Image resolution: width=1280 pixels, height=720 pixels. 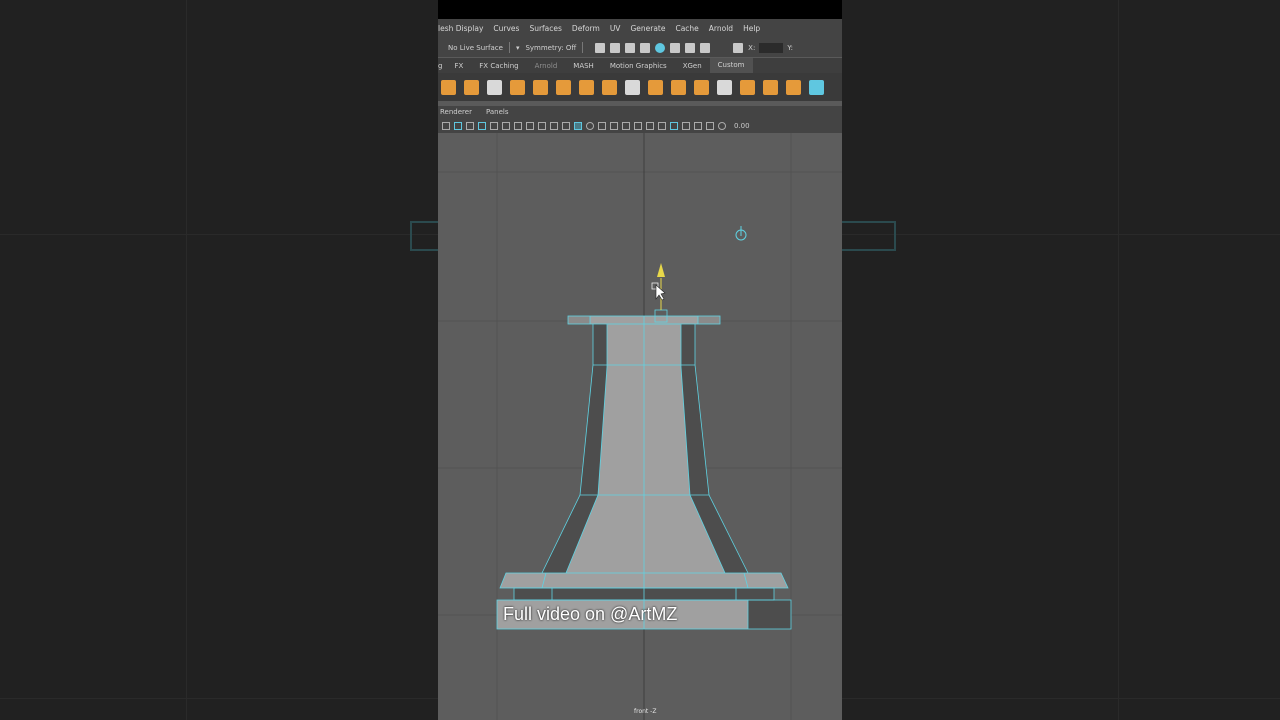 What do you see at coordinates (497, 112) in the screenshot?
I see `menu-panels: Panels` at bounding box center [497, 112].